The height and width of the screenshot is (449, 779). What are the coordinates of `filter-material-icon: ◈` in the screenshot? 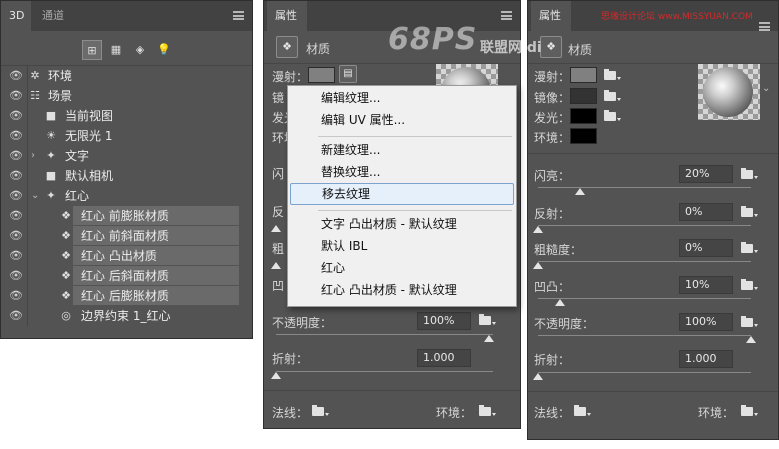 It's located at (140, 50).